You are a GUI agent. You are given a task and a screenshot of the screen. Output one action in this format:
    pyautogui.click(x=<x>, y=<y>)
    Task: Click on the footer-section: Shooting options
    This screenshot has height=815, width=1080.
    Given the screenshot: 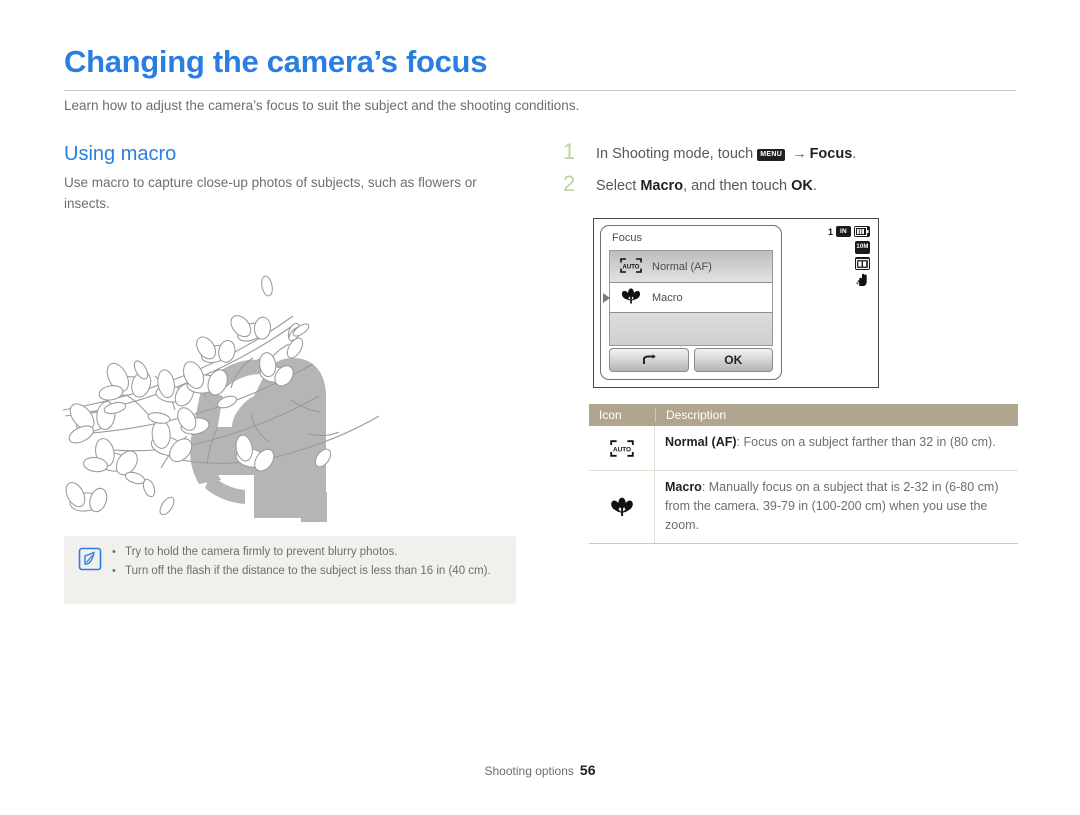 What is the action you would take?
    pyautogui.click(x=529, y=771)
    